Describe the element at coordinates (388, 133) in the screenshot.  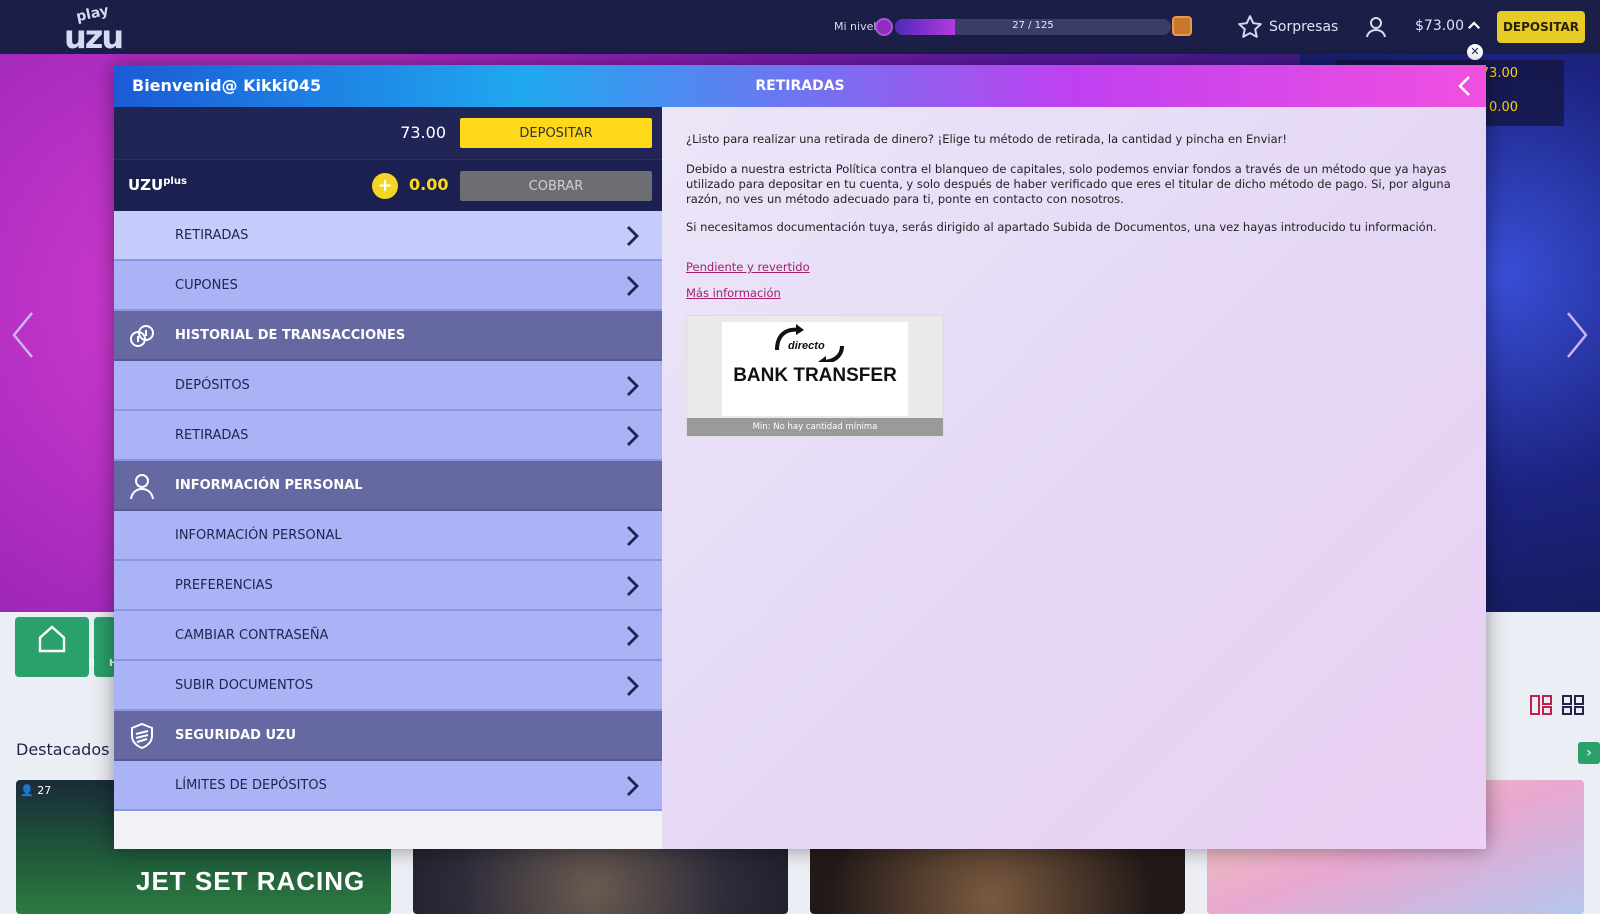
I see `balance-row: 73.00 DEPOSITAR` at that location.